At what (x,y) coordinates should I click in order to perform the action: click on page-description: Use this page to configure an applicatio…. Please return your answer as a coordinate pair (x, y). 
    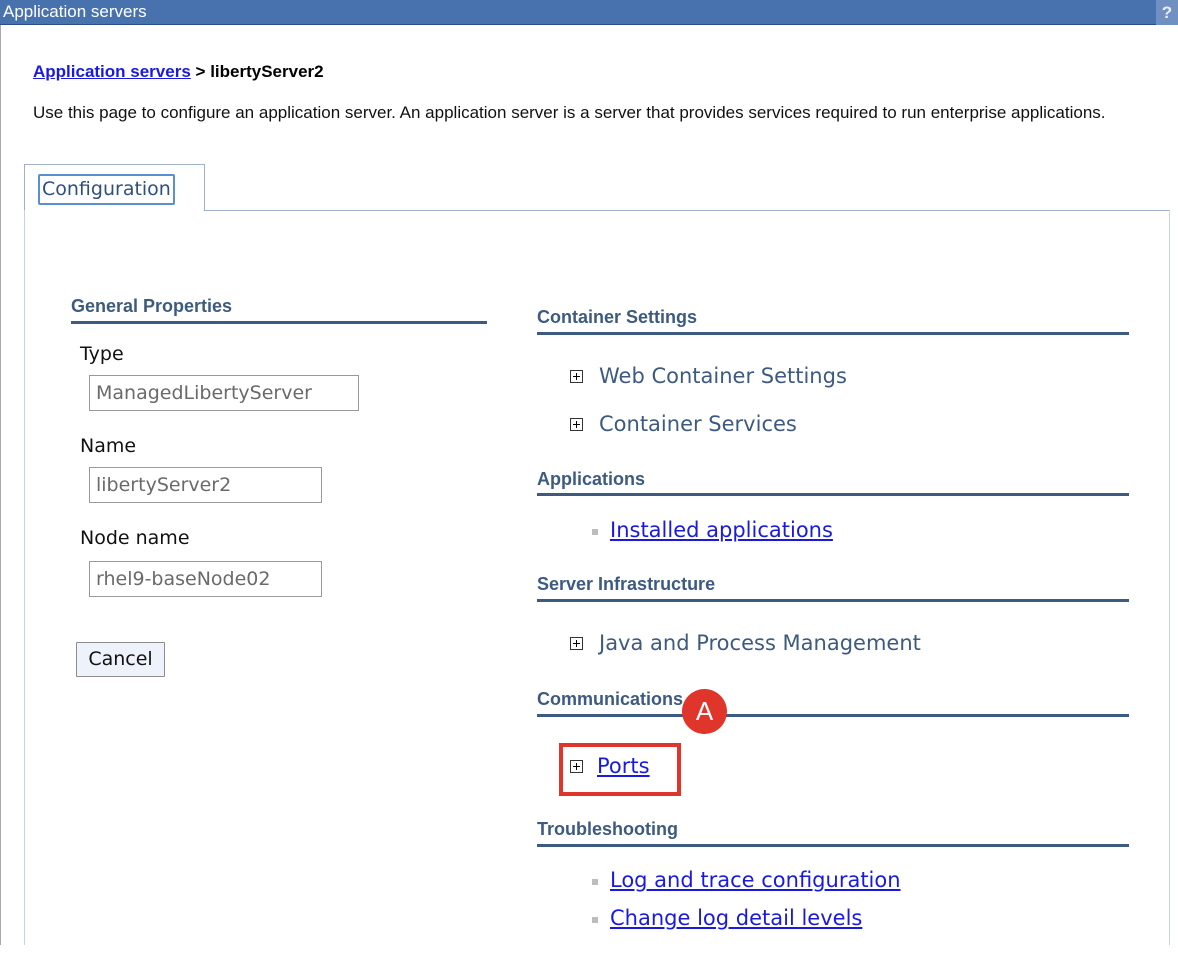
    Looking at the image, I should click on (569, 112).